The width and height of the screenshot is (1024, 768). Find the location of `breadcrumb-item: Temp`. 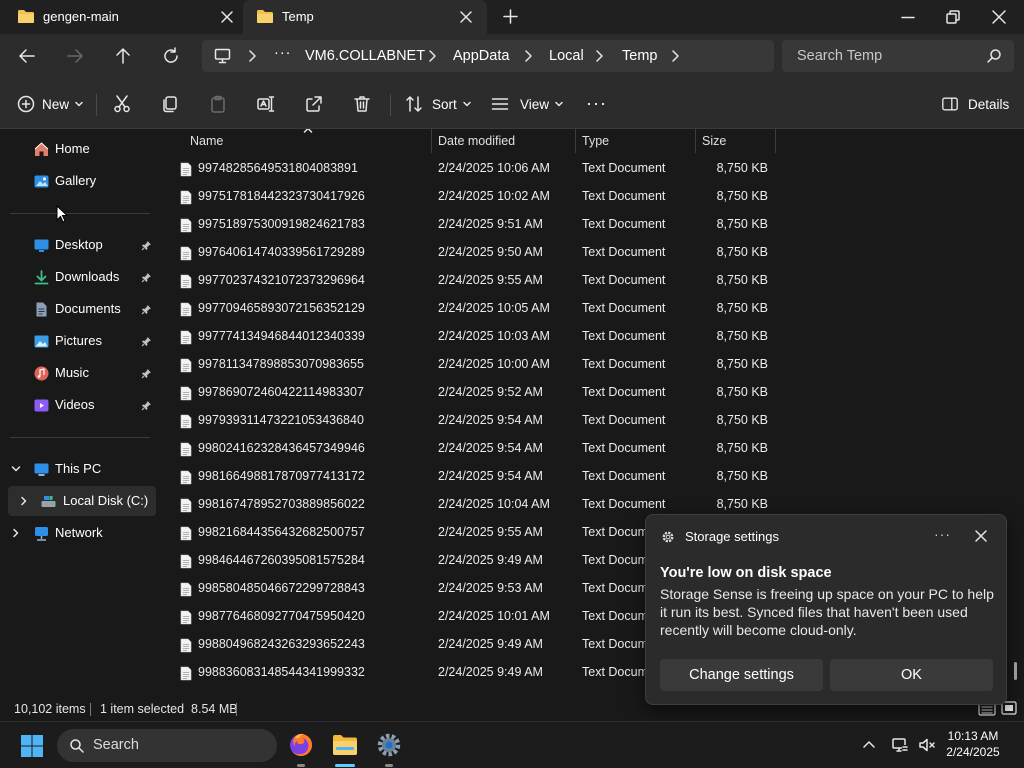

breadcrumb-item: Temp is located at coordinates (639, 56).